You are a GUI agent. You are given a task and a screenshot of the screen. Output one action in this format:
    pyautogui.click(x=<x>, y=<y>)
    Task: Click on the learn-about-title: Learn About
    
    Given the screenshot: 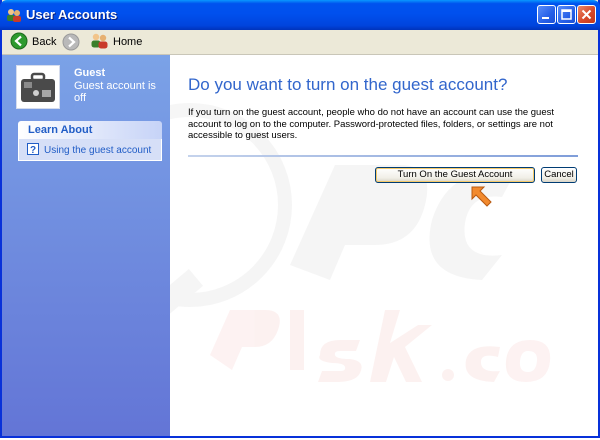 What is the action you would take?
    pyautogui.click(x=60, y=130)
    